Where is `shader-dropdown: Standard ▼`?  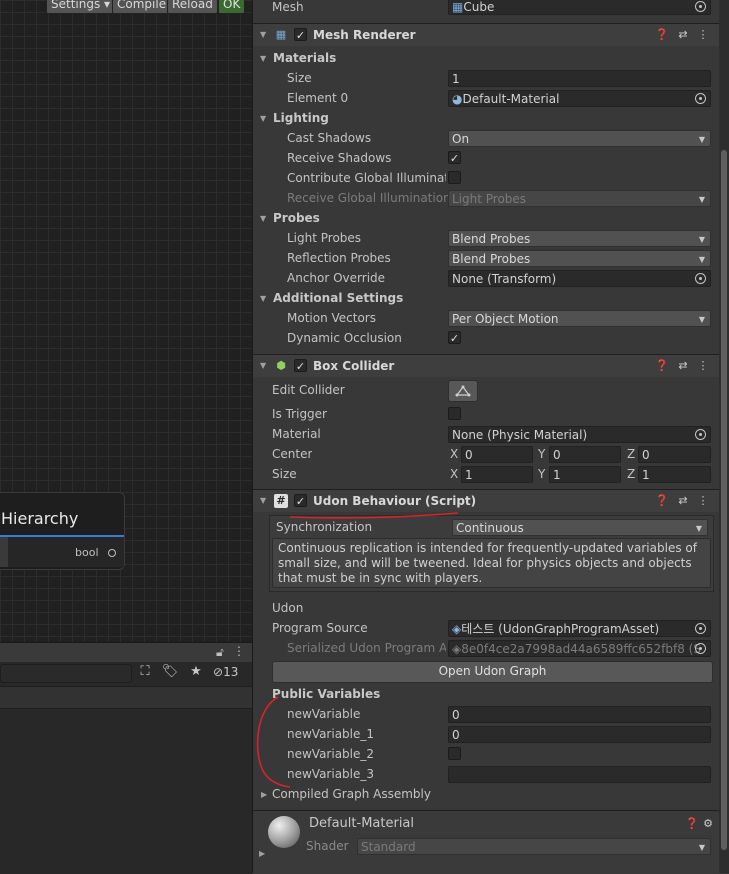
shader-dropdown: Standard ▼ is located at coordinates (534, 846).